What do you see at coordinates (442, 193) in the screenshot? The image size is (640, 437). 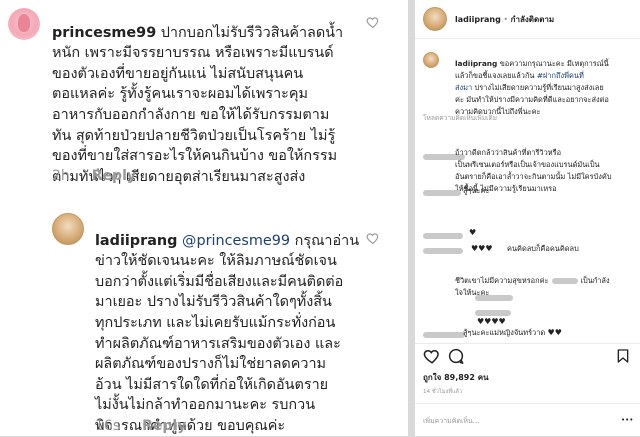 I see `comment-b-username-blur` at bounding box center [442, 193].